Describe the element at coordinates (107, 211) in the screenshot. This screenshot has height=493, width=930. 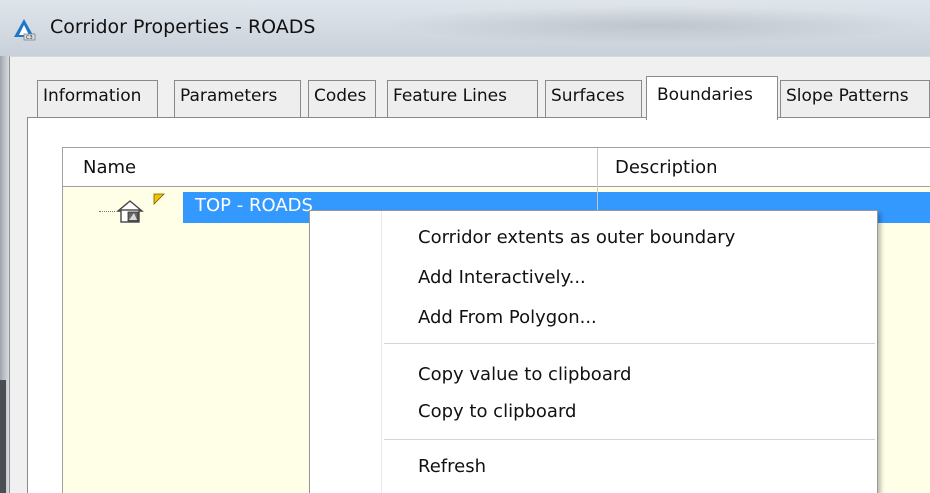
I see `tree-connector` at that location.